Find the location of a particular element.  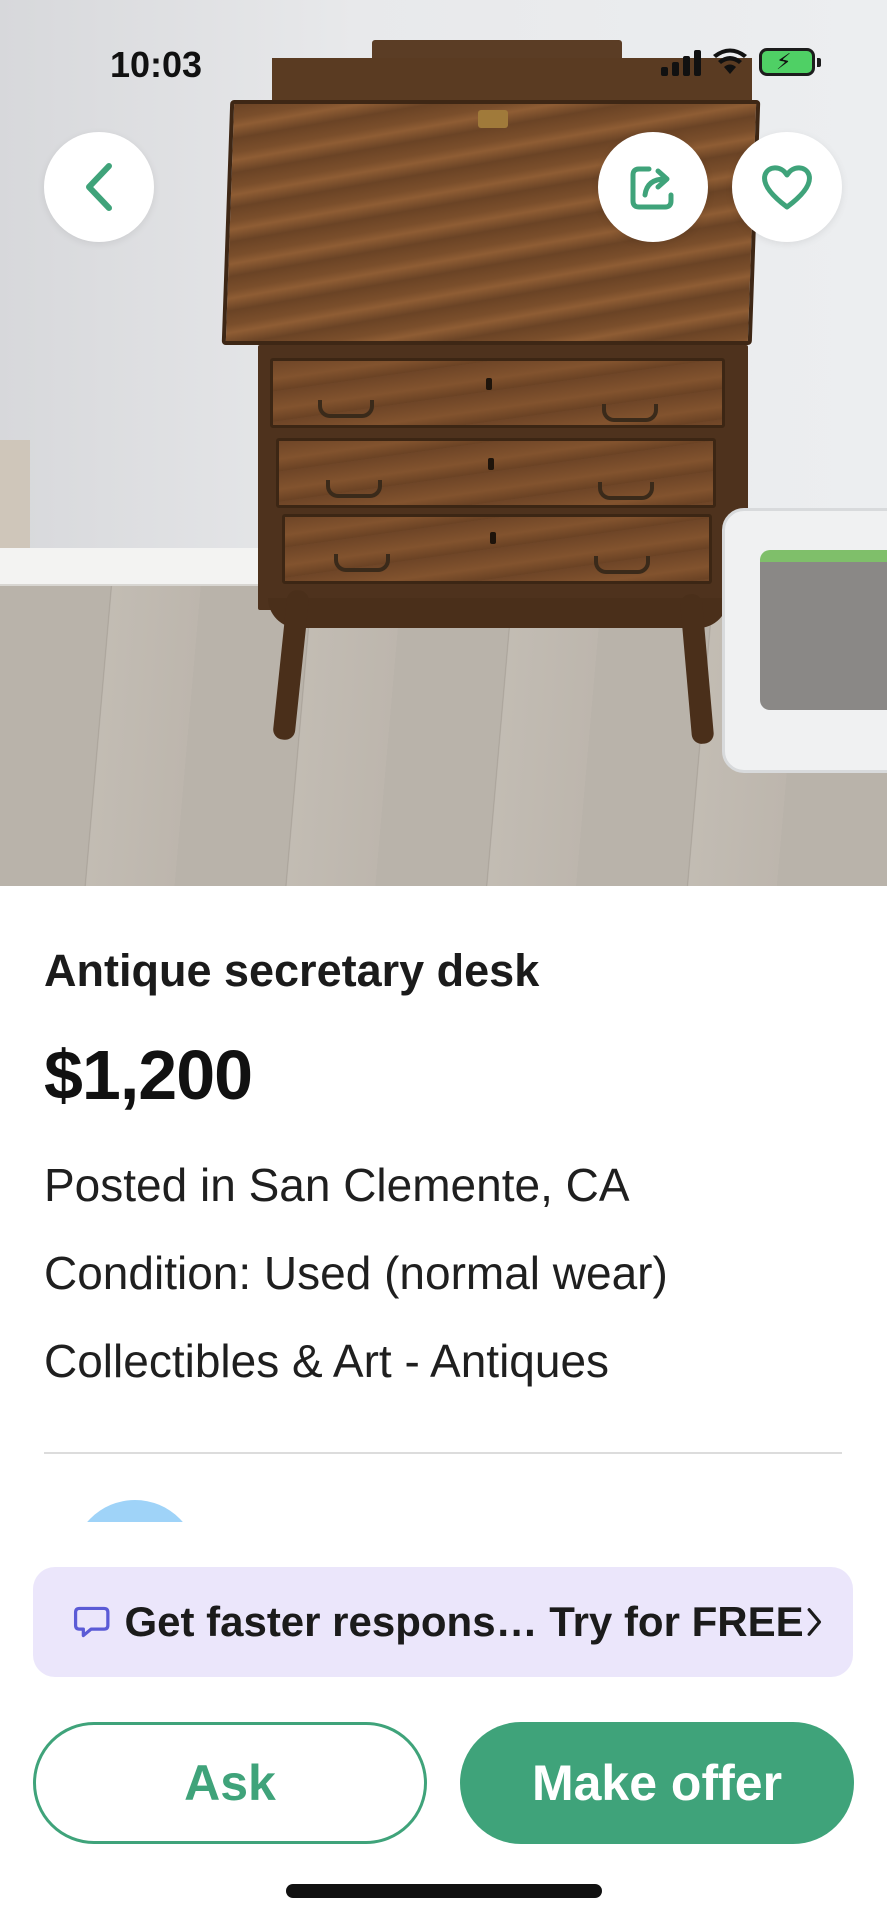

share-icon is located at coordinates (652, 188).